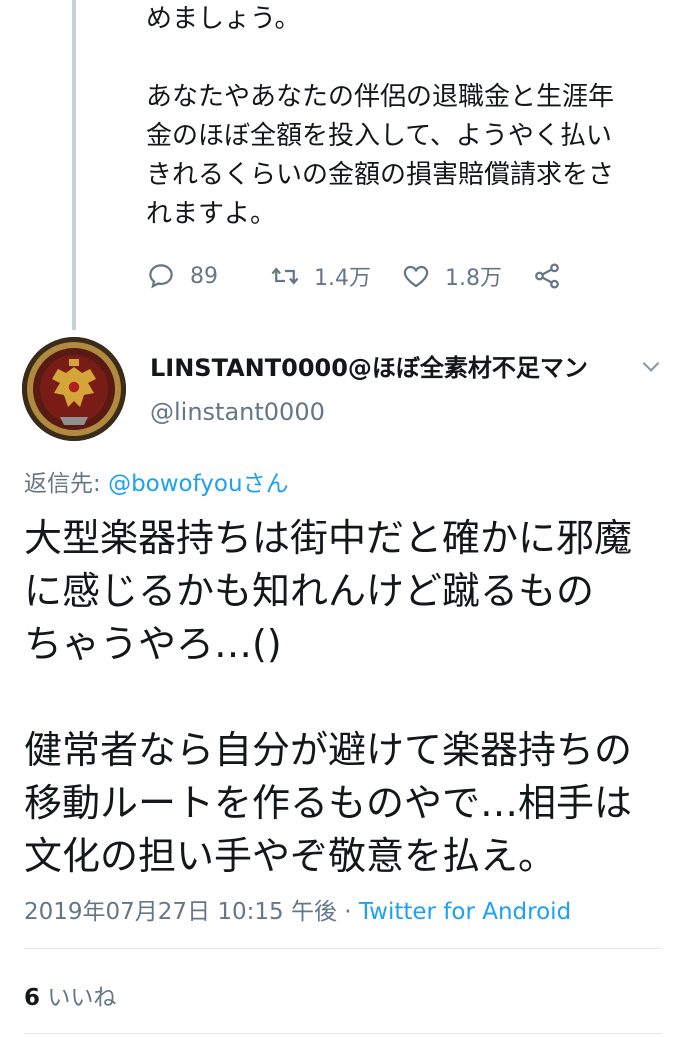 This screenshot has height=1038, width=680. Describe the element at coordinates (161, 276) in the screenshot. I see `reply-icon` at that location.